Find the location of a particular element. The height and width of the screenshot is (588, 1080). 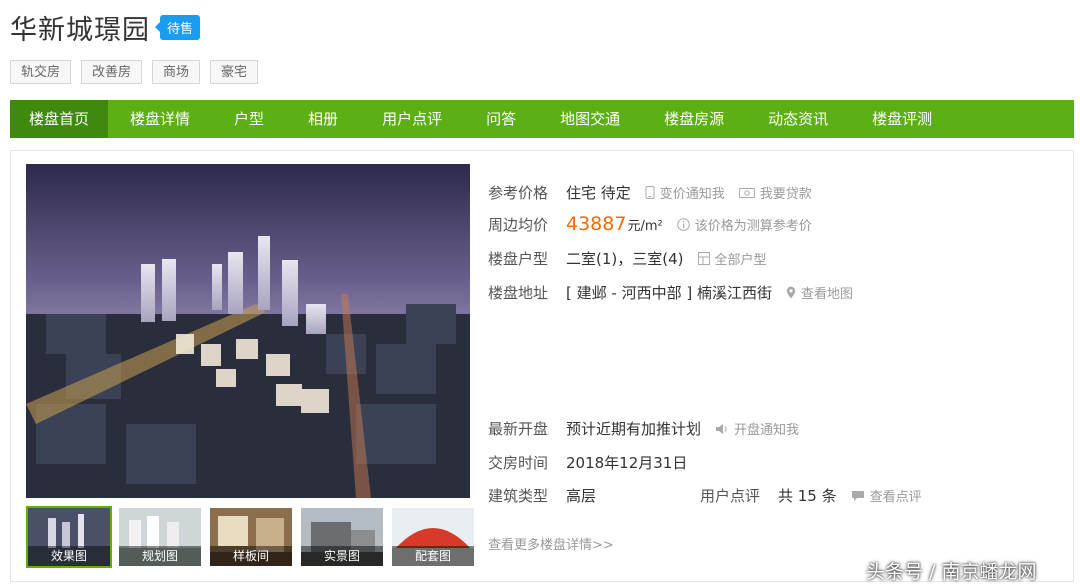

ref-price-value: 住宅 待定 is located at coordinates (598, 193).